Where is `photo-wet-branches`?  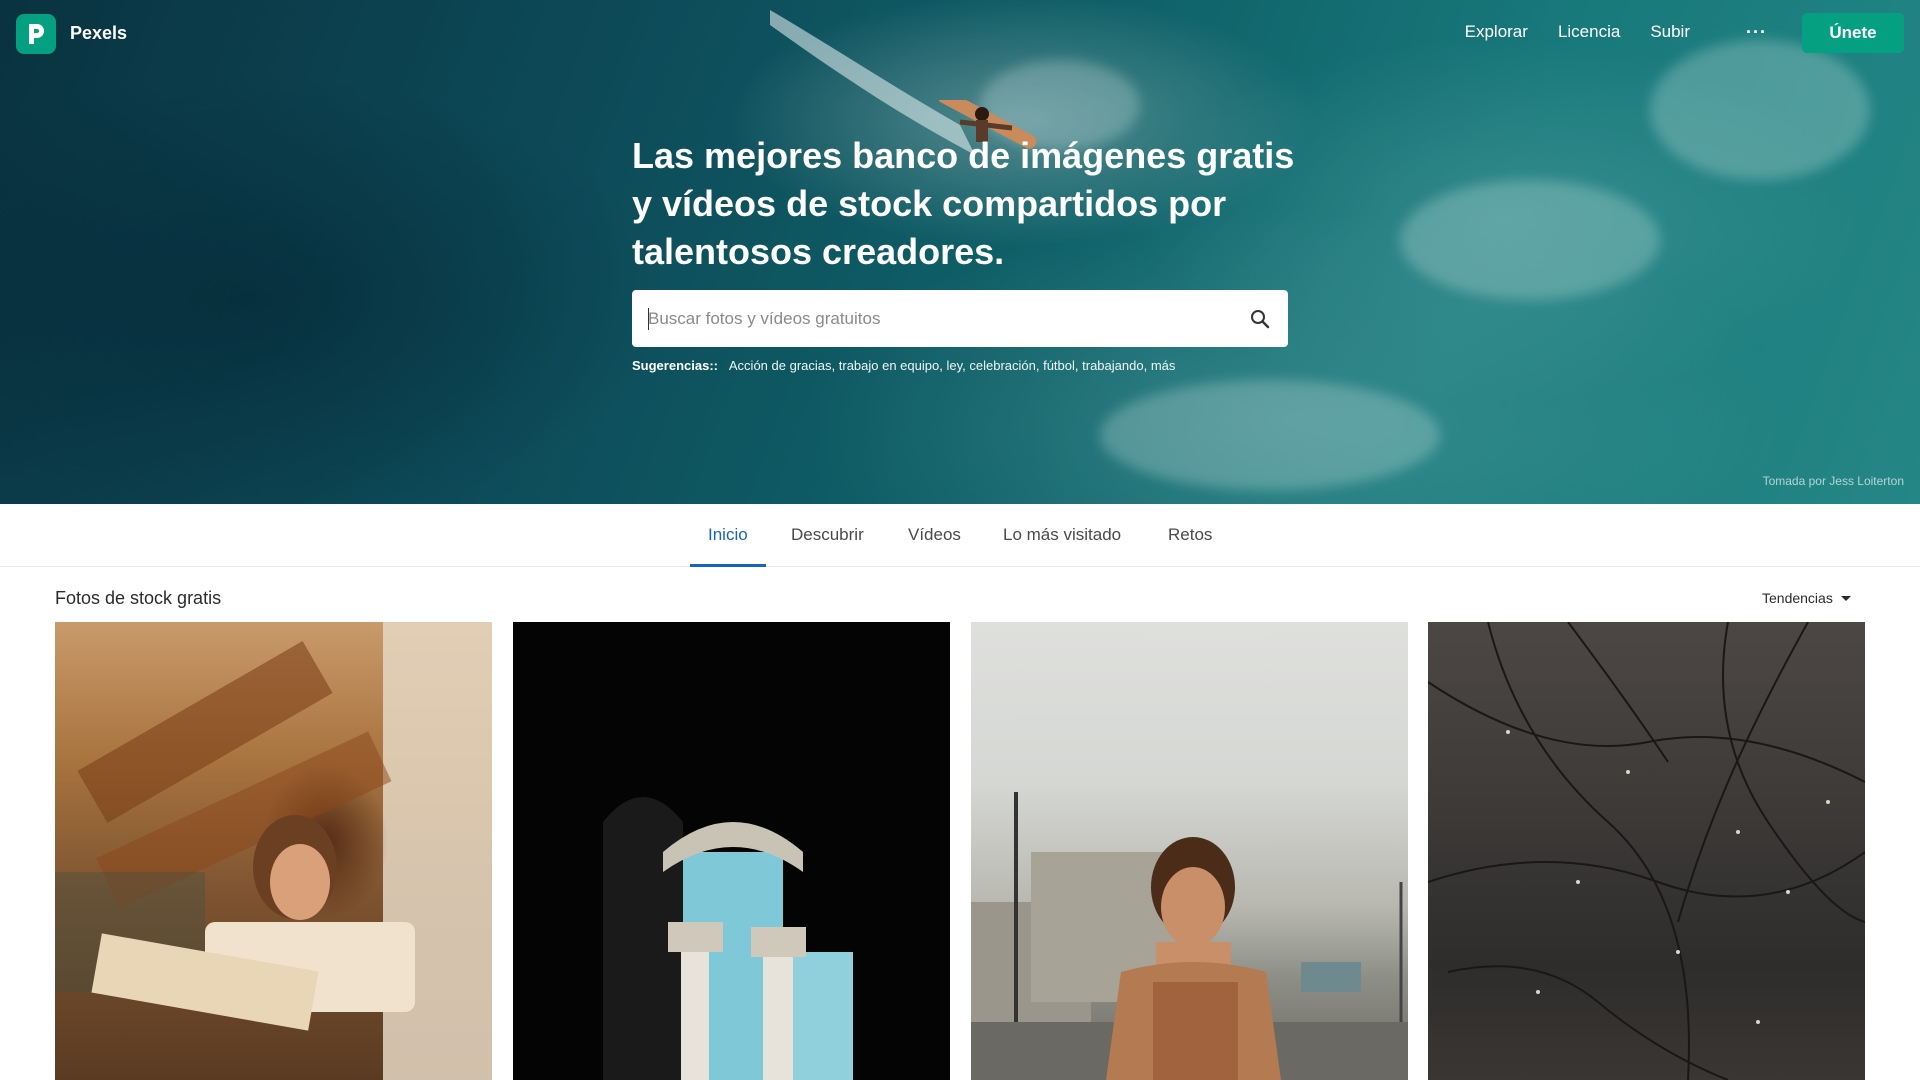
photo-wet-branches is located at coordinates (1646, 851).